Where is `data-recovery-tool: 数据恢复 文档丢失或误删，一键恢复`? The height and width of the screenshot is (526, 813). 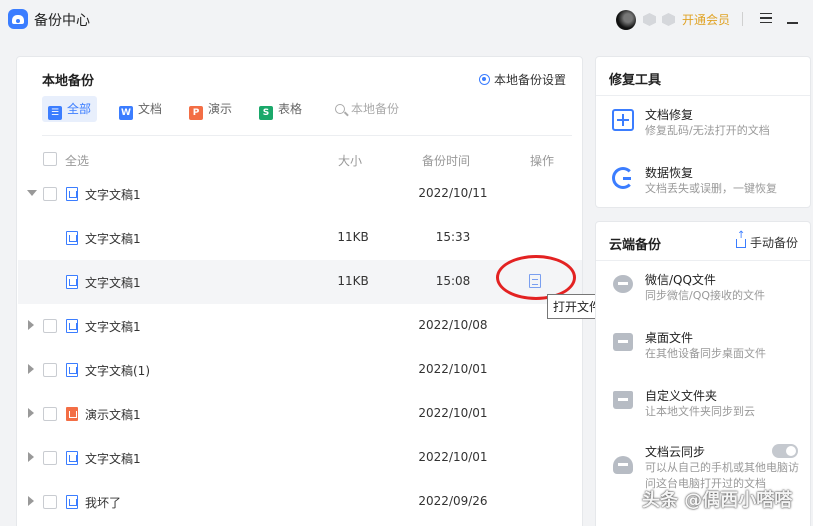 data-recovery-tool: 数据恢复 文档丢失或误删，一键恢复 is located at coordinates (703, 189).